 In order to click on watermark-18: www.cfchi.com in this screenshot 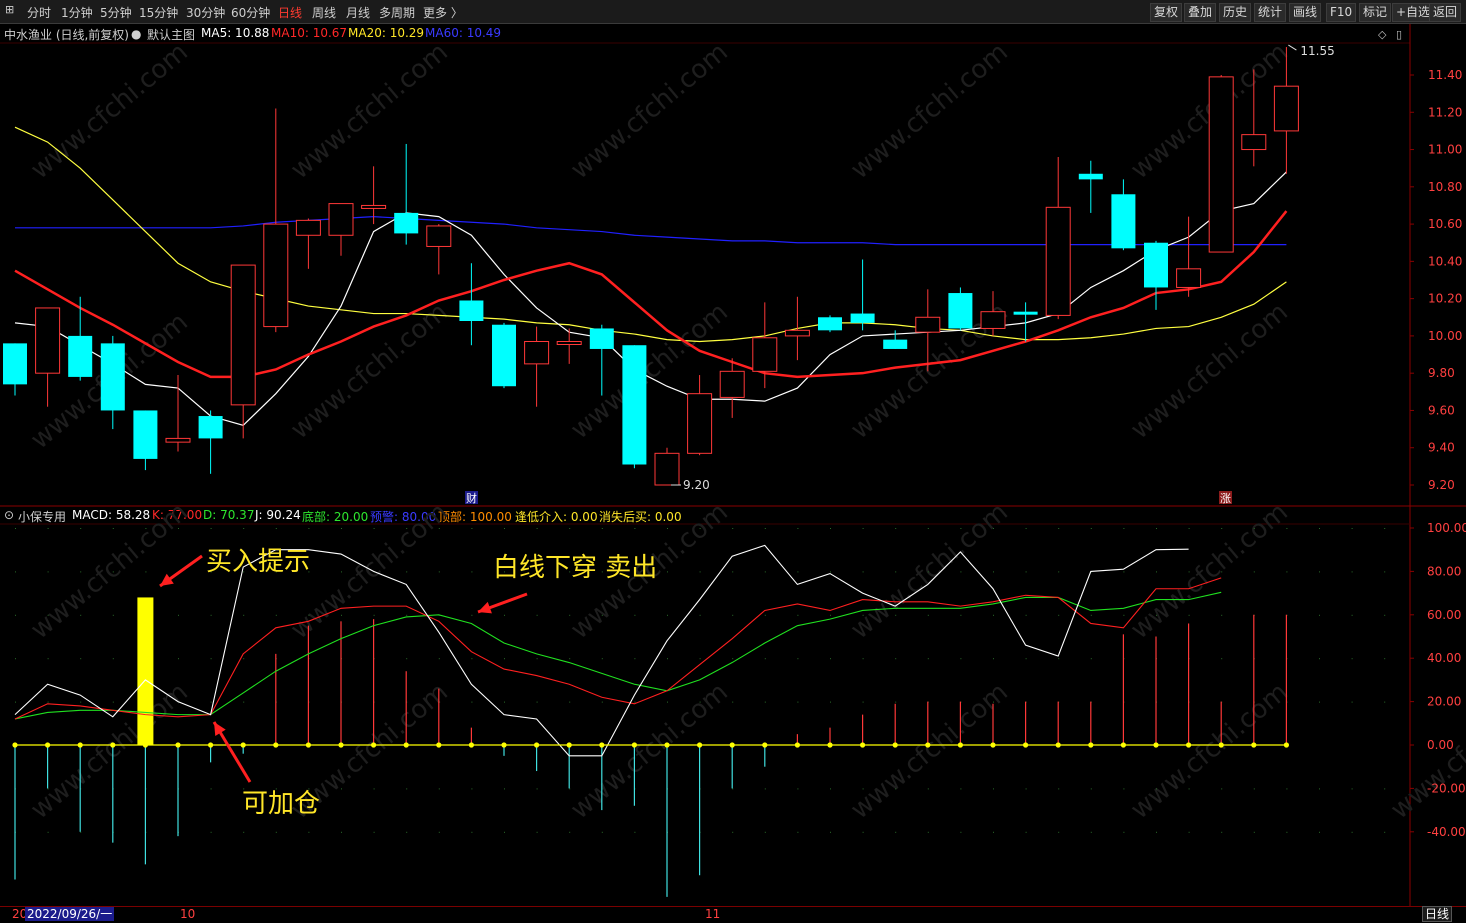, I will do `click(929, 751)`.